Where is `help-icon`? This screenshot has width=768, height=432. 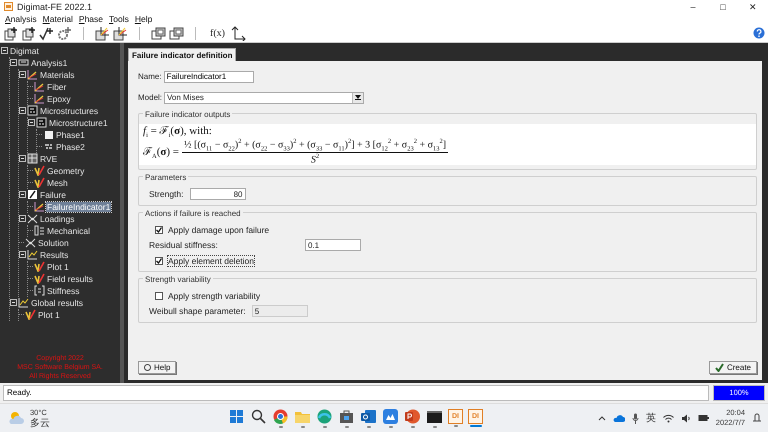
help-icon is located at coordinates (759, 33).